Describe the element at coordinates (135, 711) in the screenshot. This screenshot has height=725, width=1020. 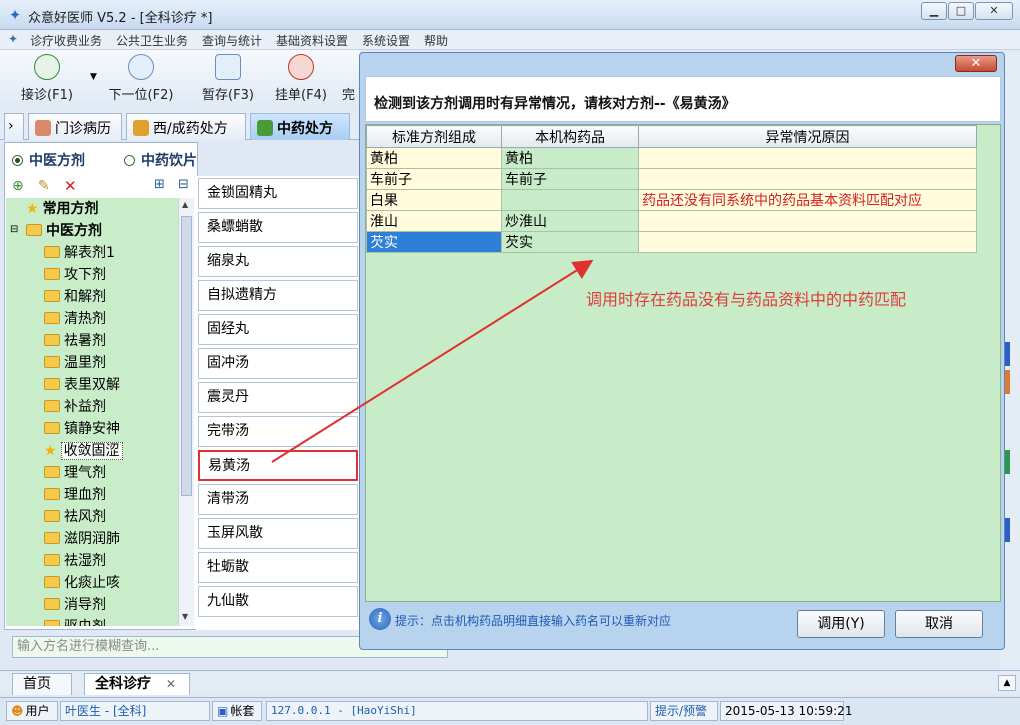
I see `status-user: 叶医生 - [全科]` at that location.